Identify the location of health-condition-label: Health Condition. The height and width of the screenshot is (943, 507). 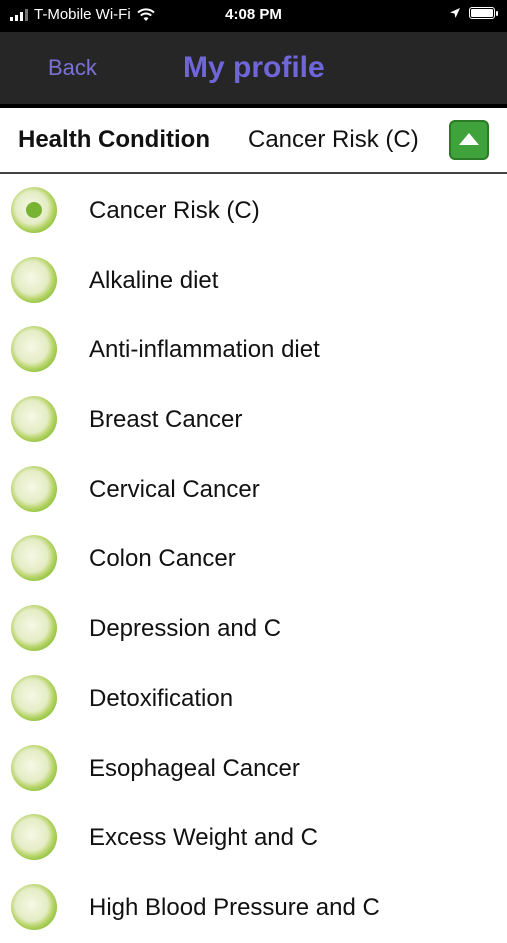
(114, 139).